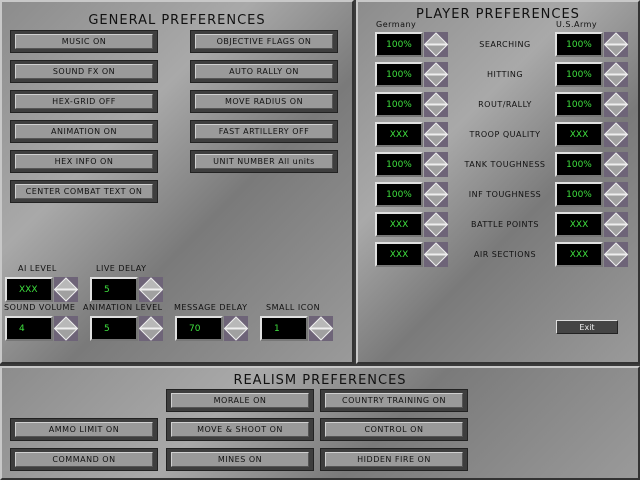 This screenshot has width=640, height=480. I want to click on ai-level-spinner-up-down-arrows-icon, so click(66, 289).